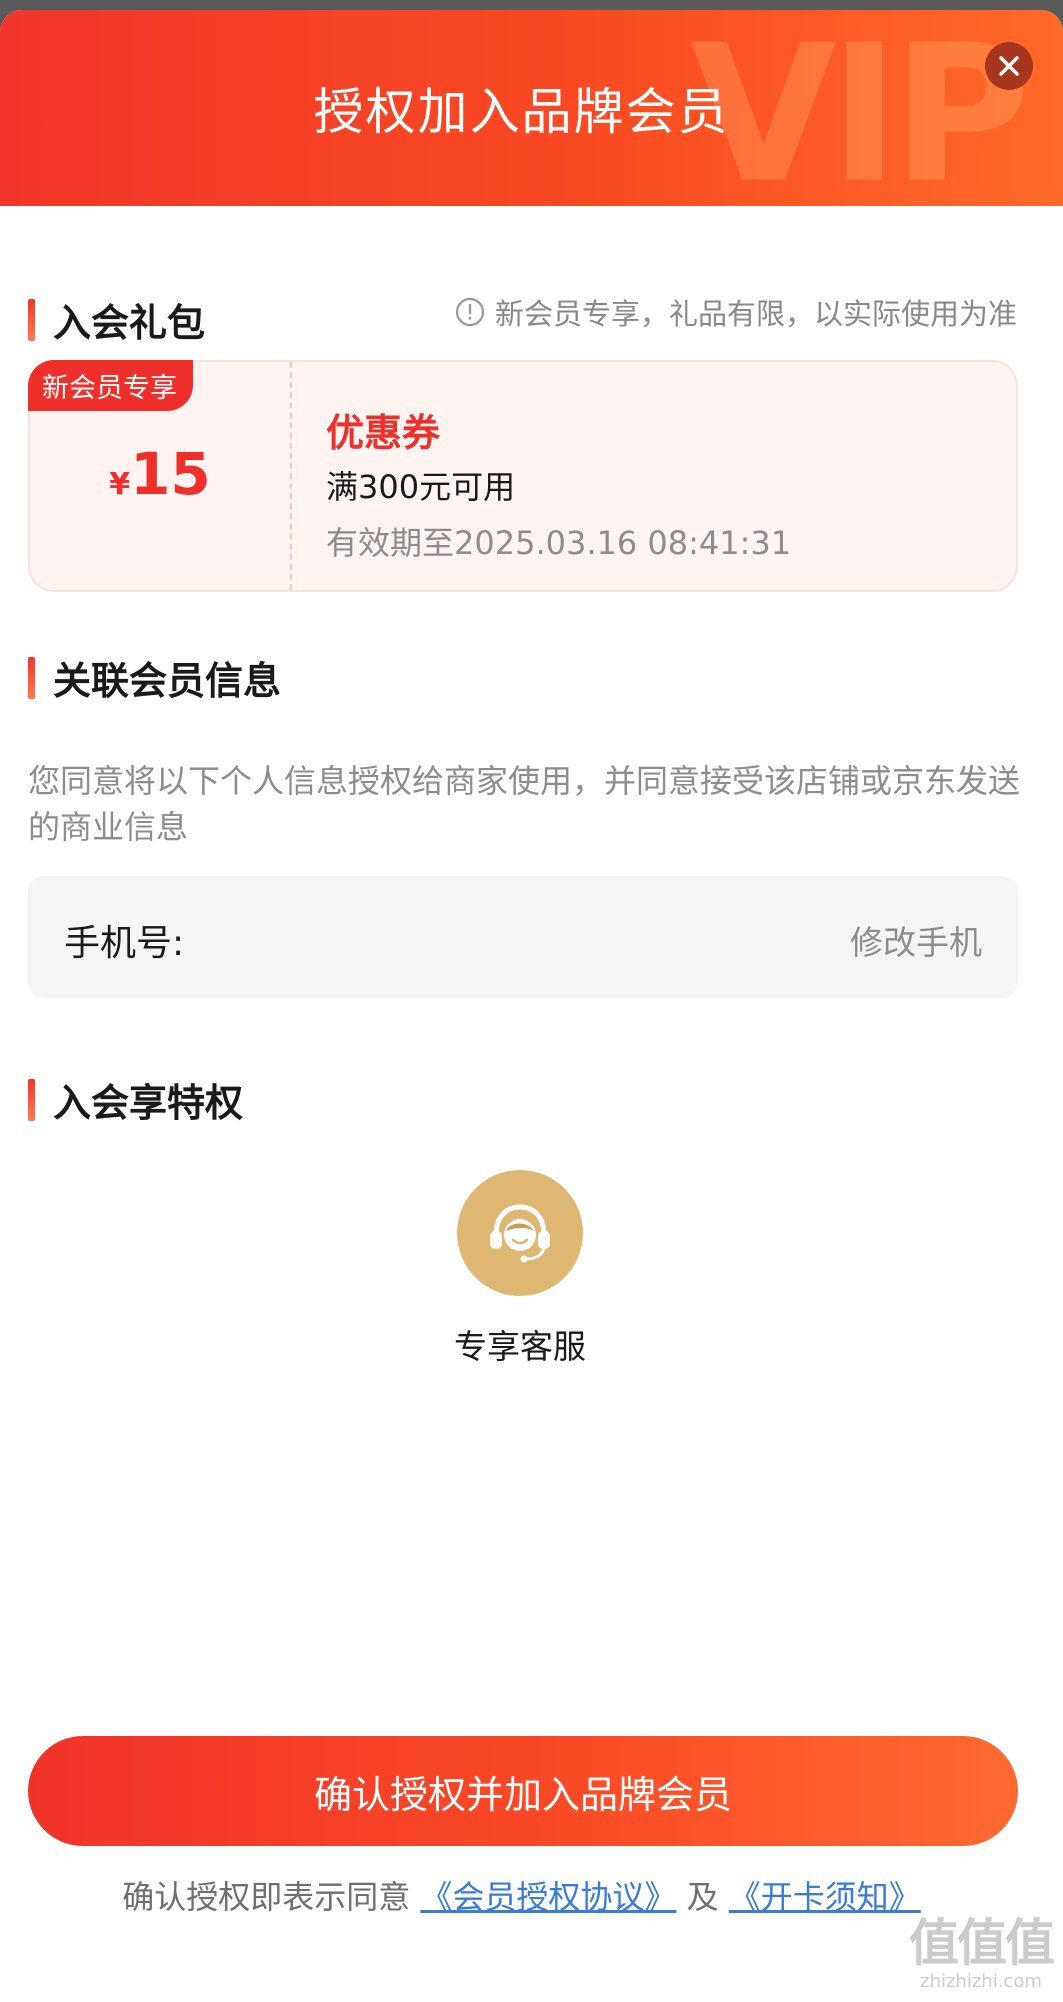 The image size is (1063, 2002). I want to click on privilege-label: 专享客服, so click(520, 1346).